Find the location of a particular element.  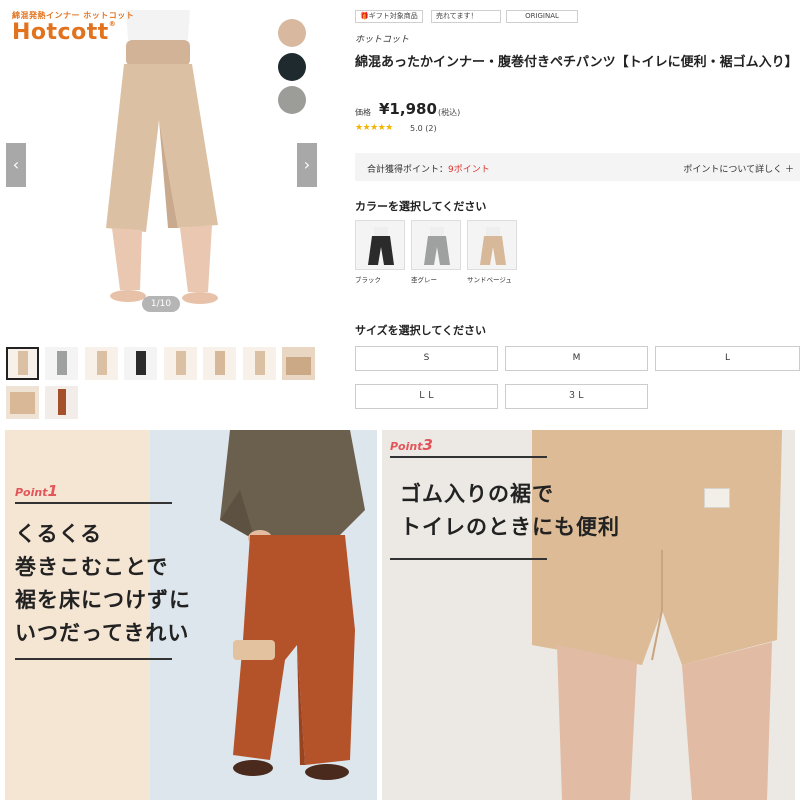

review-count: (2) is located at coordinates (430, 128).